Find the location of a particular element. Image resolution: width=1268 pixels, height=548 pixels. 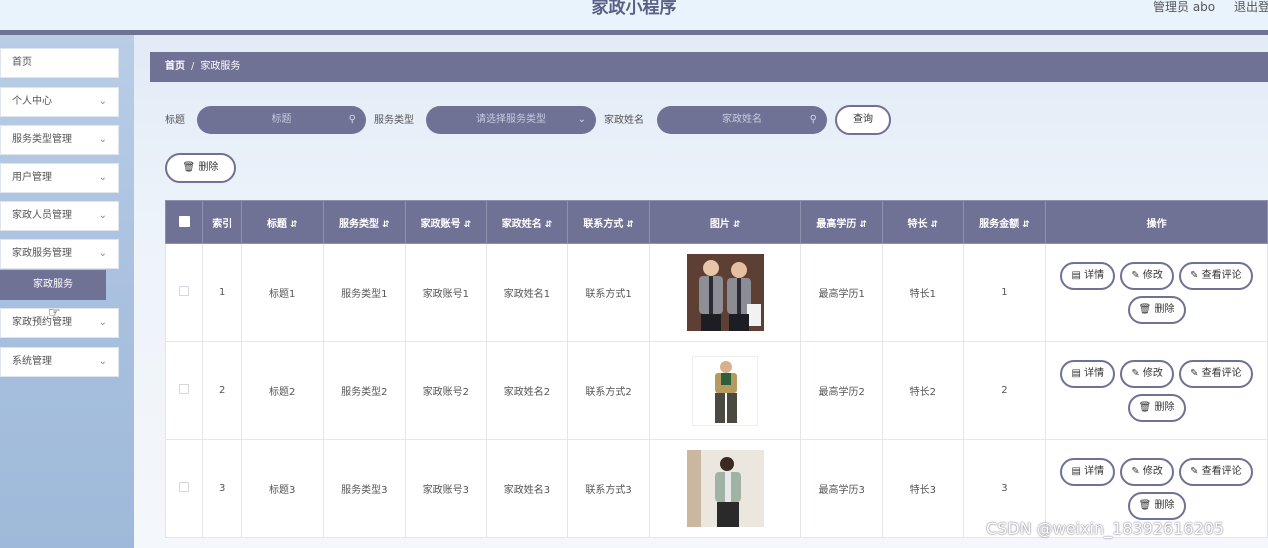

header-label: 操作 is located at coordinates (1156, 224).